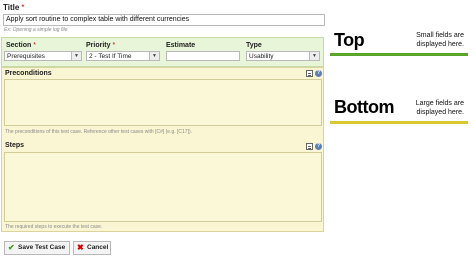 The height and width of the screenshot is (262, 474). I want to click on cancel-button-label: Cancel, so click(98, 247).